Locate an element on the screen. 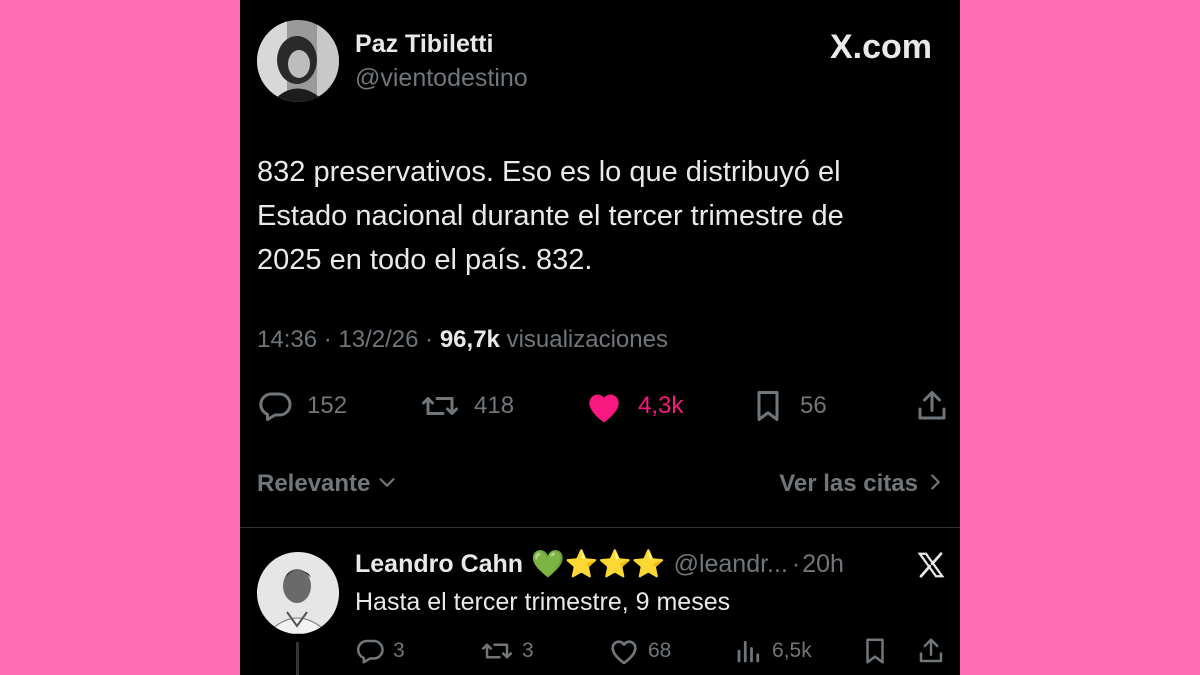 This screenshot has width=1200, height=675. bookmark-count: 56 is located at coordinates (813, 405).